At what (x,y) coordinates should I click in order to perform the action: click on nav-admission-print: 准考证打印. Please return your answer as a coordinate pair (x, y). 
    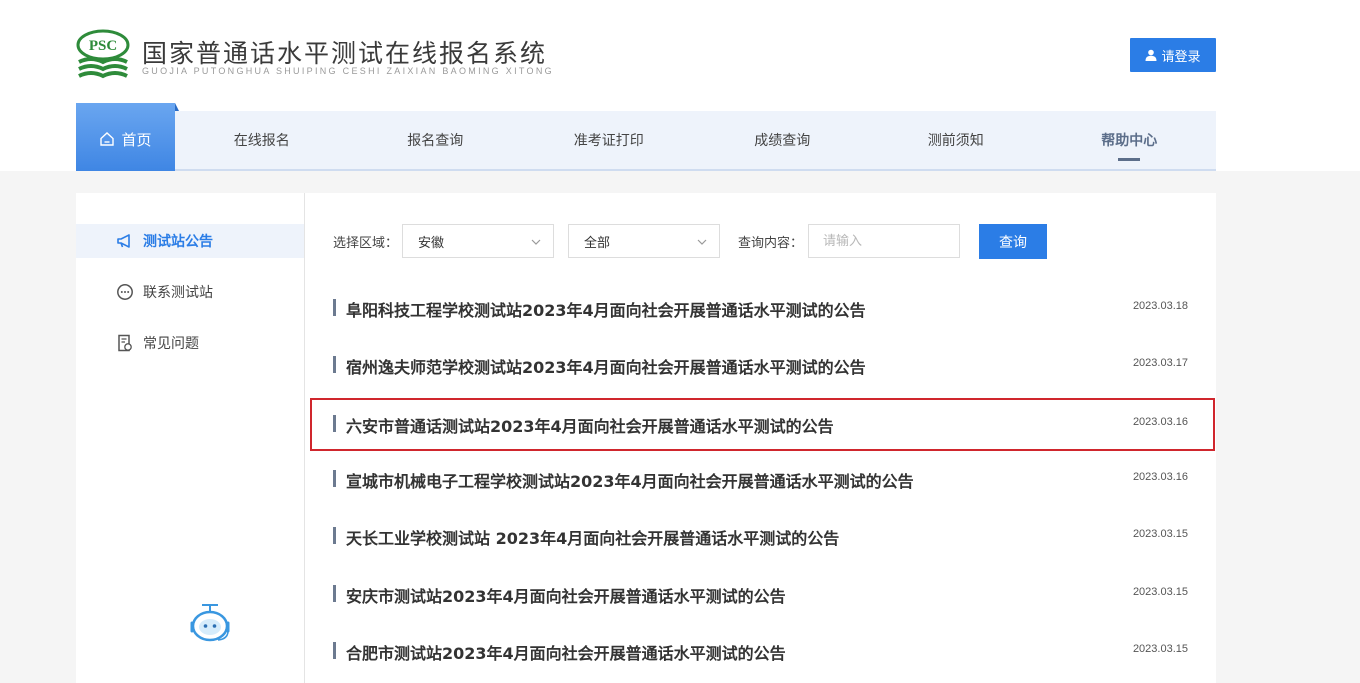
    Looking at the image, I should click on (609, 140).